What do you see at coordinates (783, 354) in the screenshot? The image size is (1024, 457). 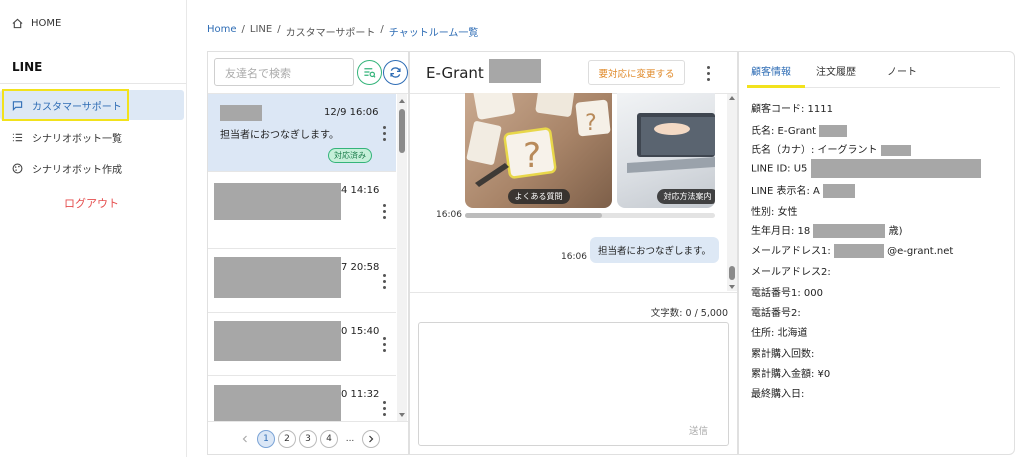 I see `info-purchase-count: 累計購入回数:` at bounding box center [783, 354].